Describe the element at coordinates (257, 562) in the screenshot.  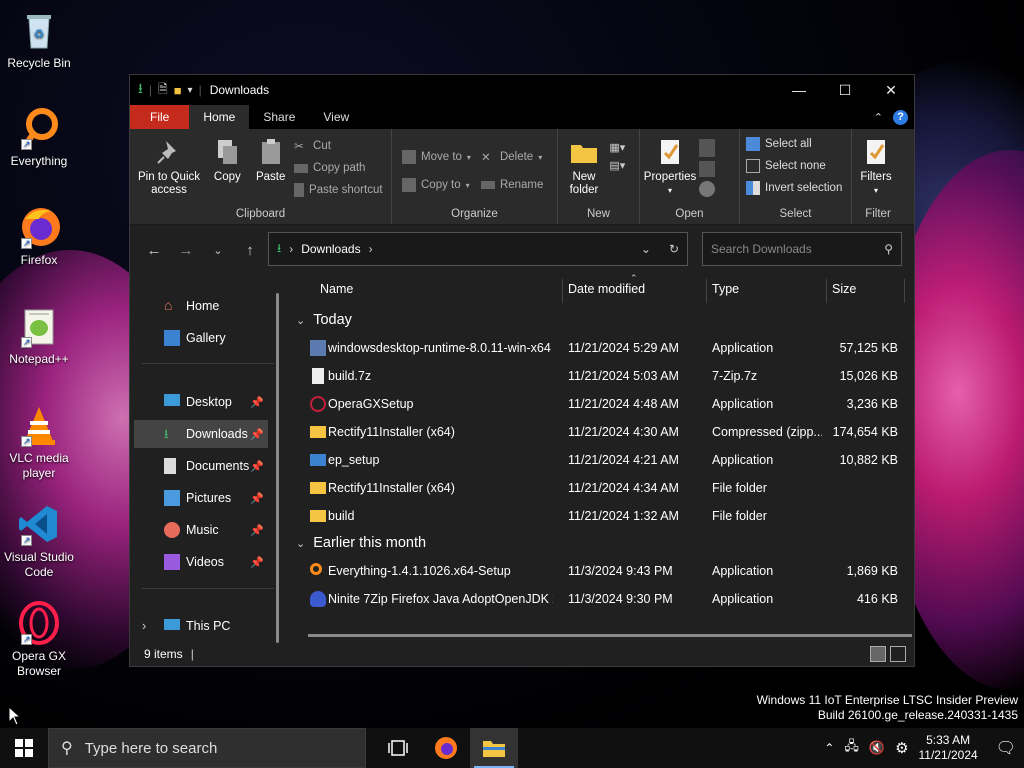
I see `pin-icon: 📌` at that location.